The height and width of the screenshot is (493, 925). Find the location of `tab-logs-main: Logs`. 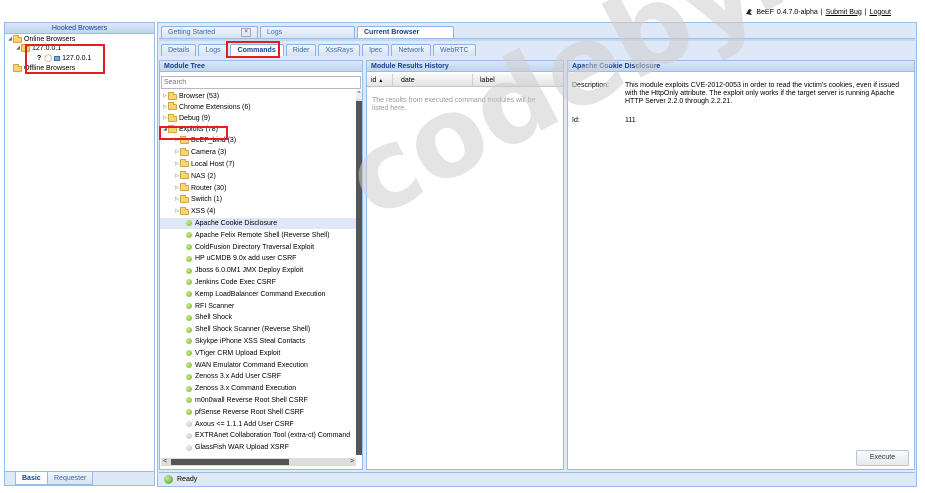

tab-logs-main: Logs is located at coordinates (307, 32).